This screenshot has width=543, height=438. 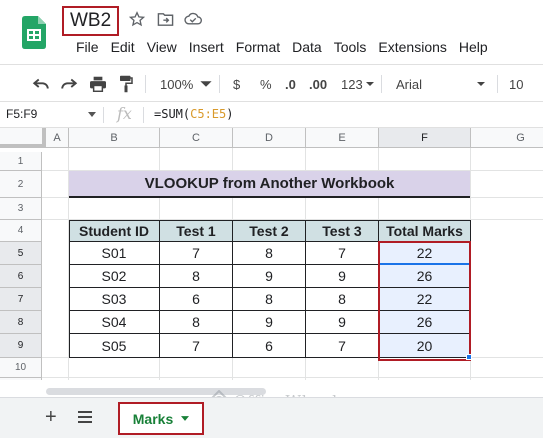 What do you see at coordinates (57, 138) in the screenshot?
I see `column-header-a: A` at bounding box center [57, 138].